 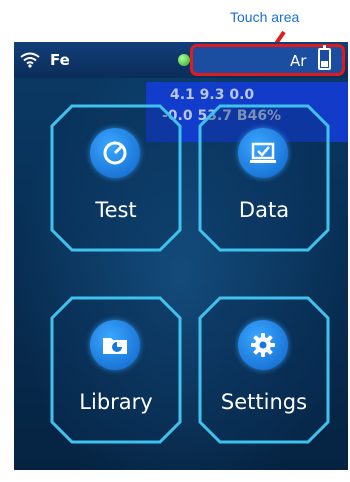 I want to click on library-label: Library, so click(x=116, y=402).